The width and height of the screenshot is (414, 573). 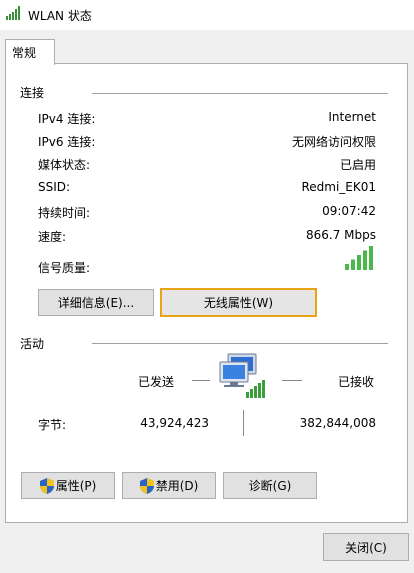 I want to click on tab-general-label: 常规, so click(x=24, y=53).